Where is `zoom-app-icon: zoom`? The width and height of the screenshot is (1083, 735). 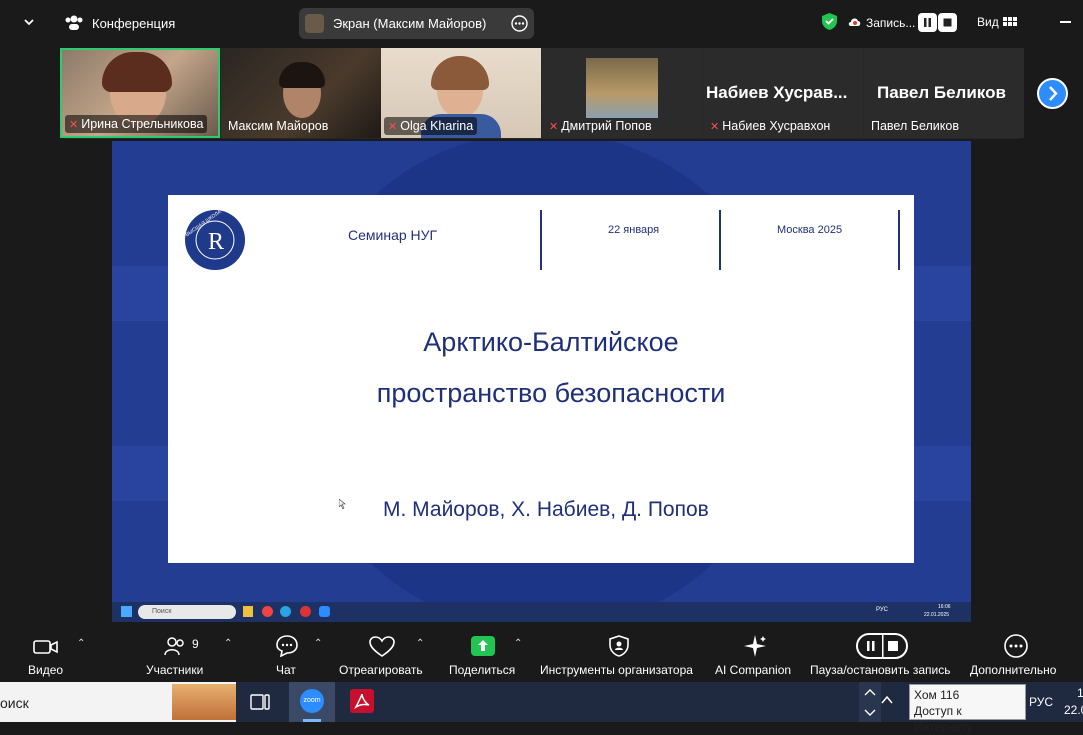 zoom-app-icon: zoom is located at coordinates (312, 701).